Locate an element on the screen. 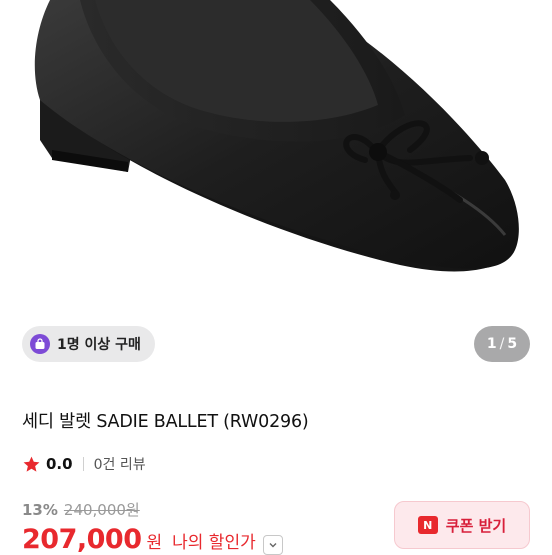  price-unit: 원 is located at coordinates (154, 543).